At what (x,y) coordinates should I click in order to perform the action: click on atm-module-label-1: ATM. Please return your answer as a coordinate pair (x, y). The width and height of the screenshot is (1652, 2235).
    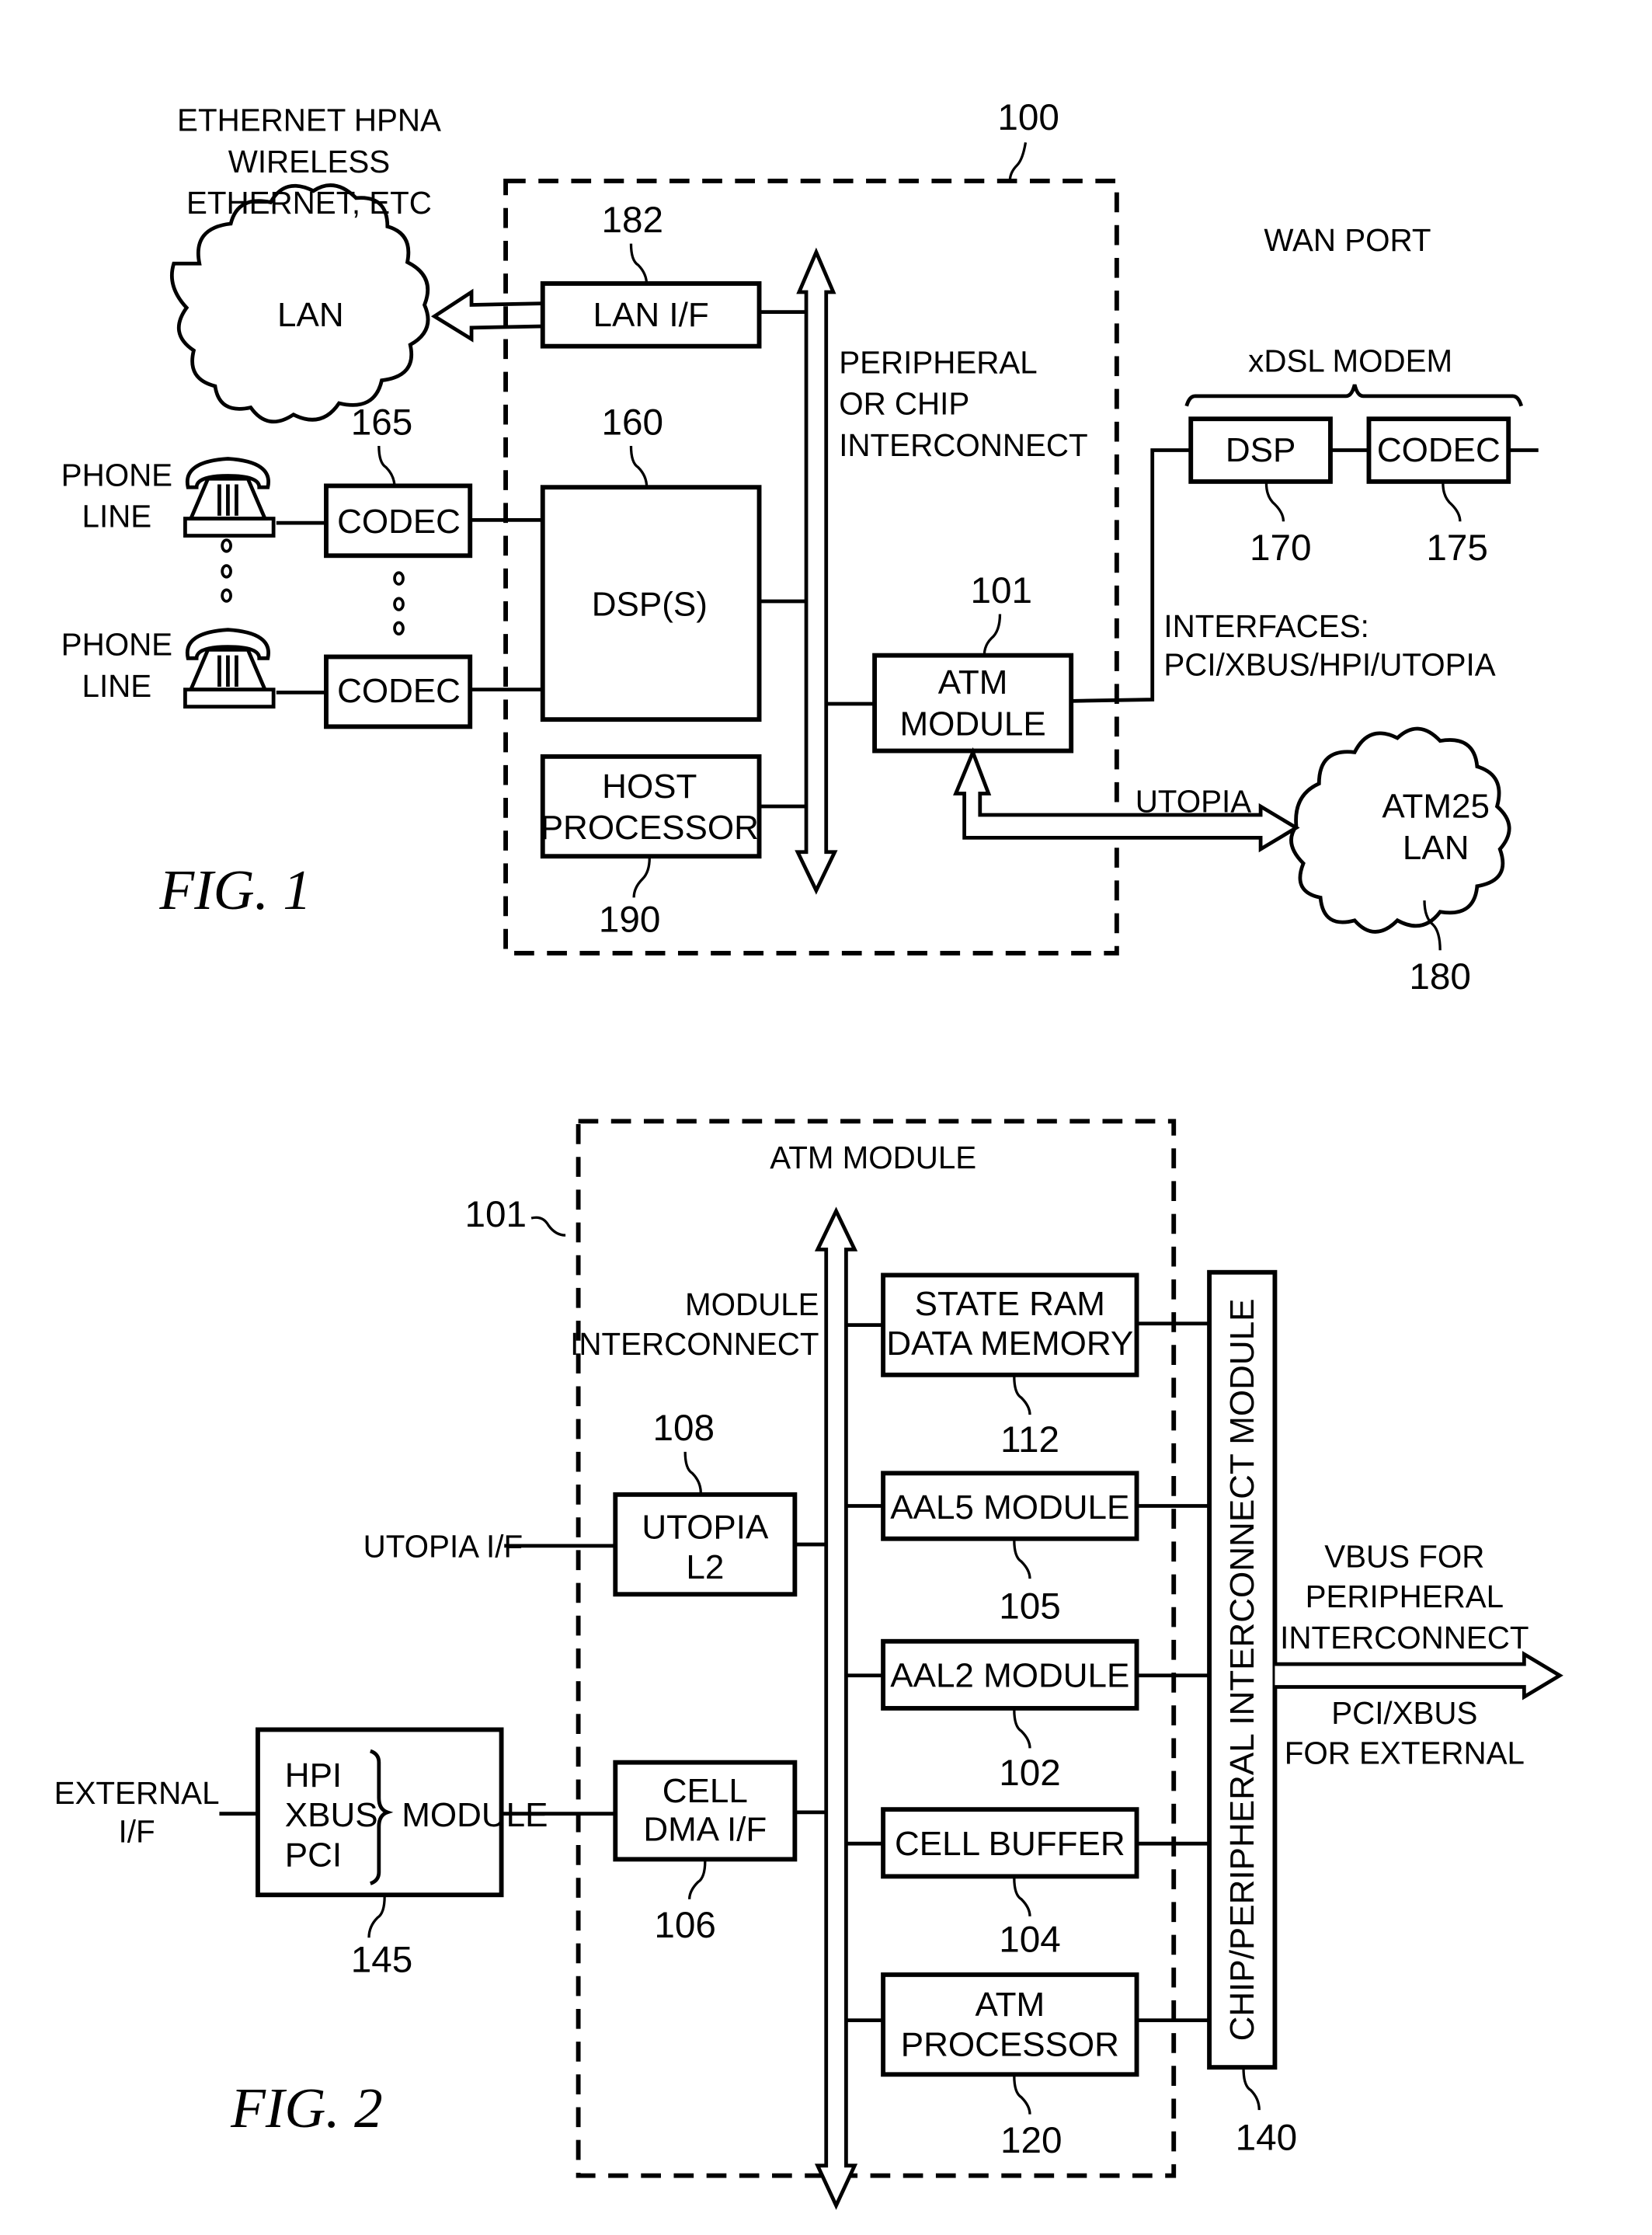
    Looking at the image, I should click on (973, 682).